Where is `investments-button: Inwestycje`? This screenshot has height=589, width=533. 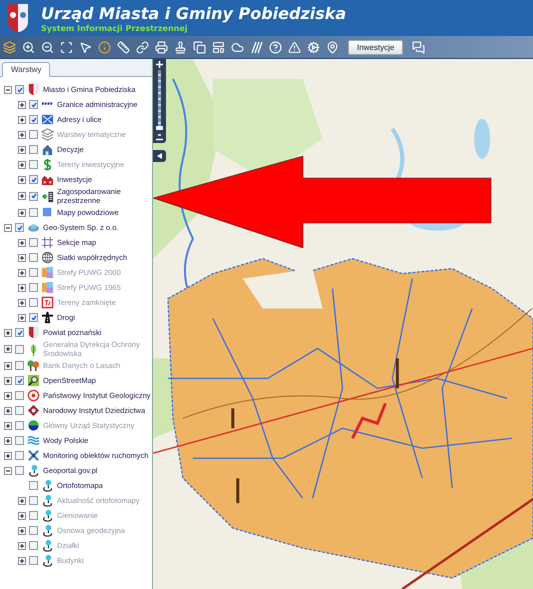 investments-button: Inwestycje is located at coordinates (376, 47).